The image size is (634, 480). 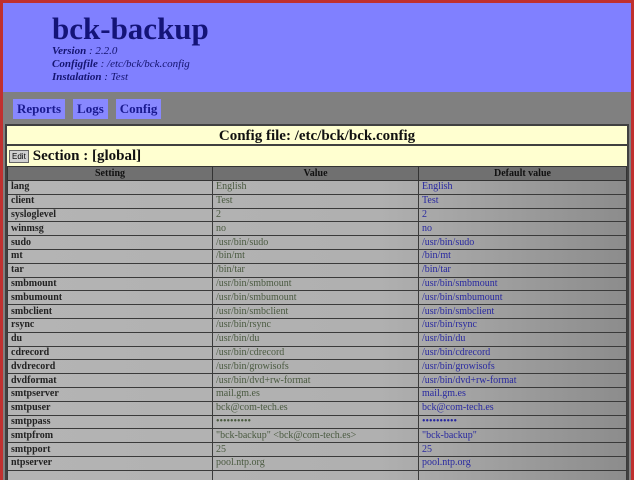 What do you see at coordinates (138, 109) in the screenshot?
I see `nav-config: Config` at bounding box center [138, 109].